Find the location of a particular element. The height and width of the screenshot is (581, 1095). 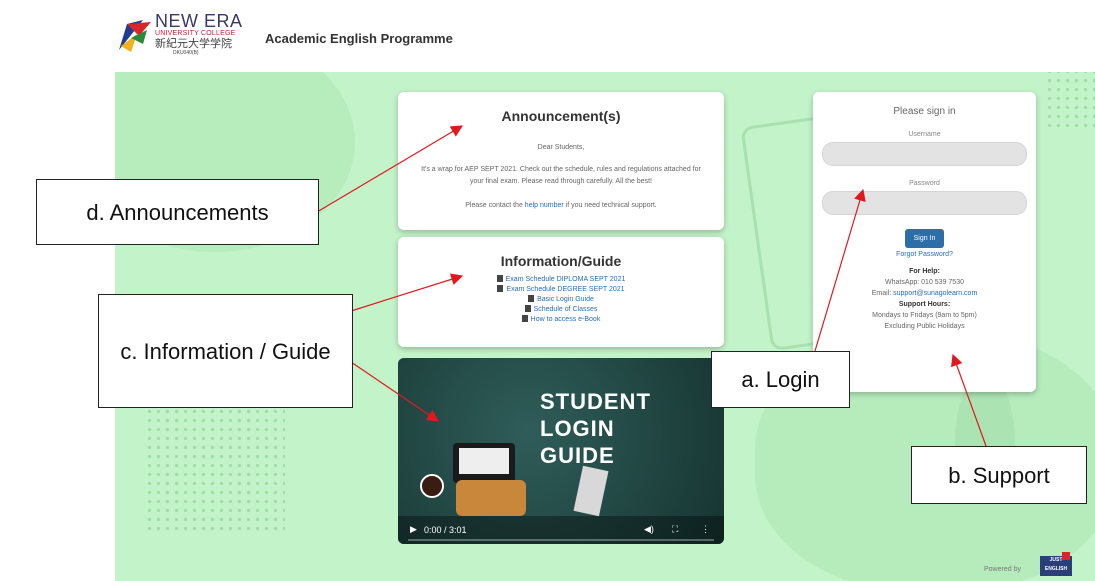

arrow-video is located at coordinates (394, 391).